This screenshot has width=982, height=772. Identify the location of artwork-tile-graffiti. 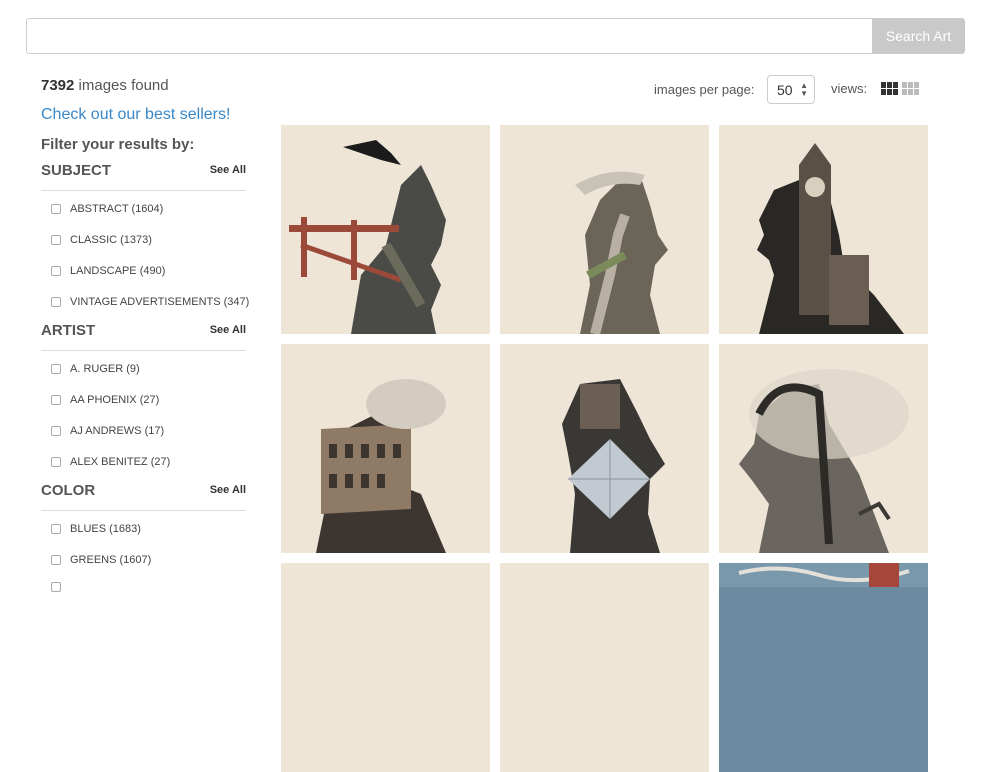
(823, 667).